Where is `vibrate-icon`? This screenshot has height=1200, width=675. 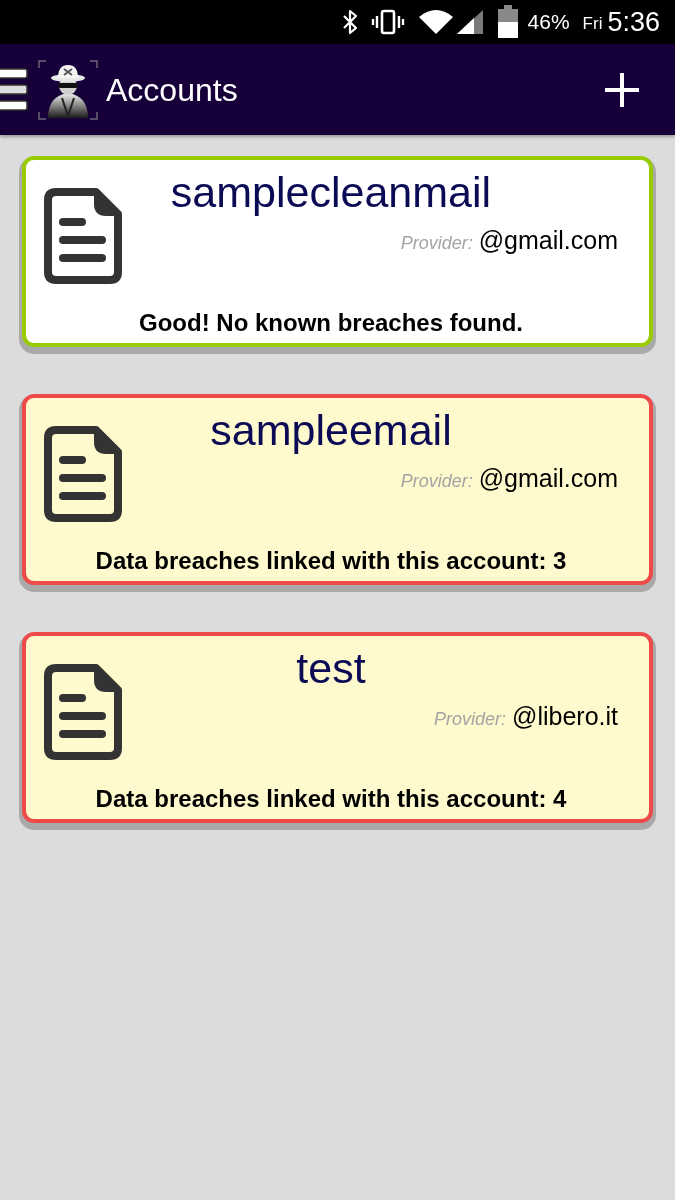 vibrate-icon is located at coordinates (387, 22).